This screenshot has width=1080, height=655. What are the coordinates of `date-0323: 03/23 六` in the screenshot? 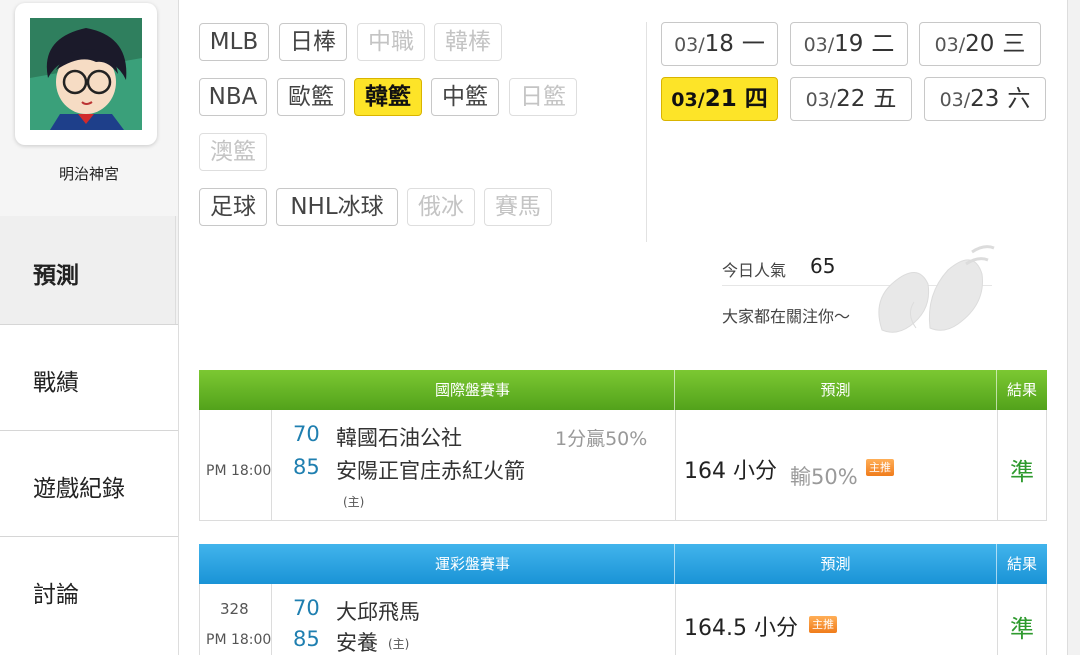 It's located at (985, 99).